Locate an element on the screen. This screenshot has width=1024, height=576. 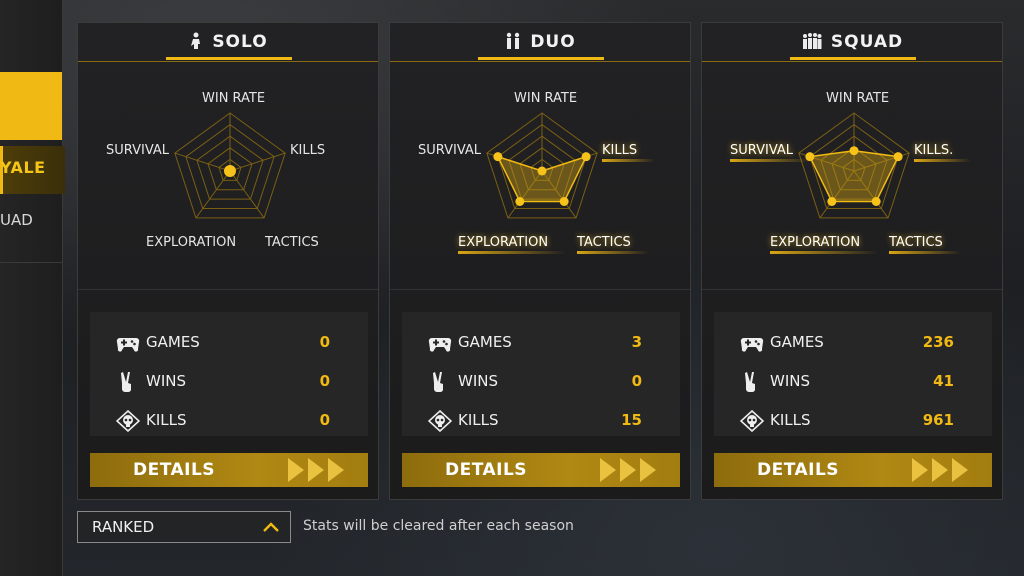
stat-kills: KILLS 0 is located at coordinates (229, 421).